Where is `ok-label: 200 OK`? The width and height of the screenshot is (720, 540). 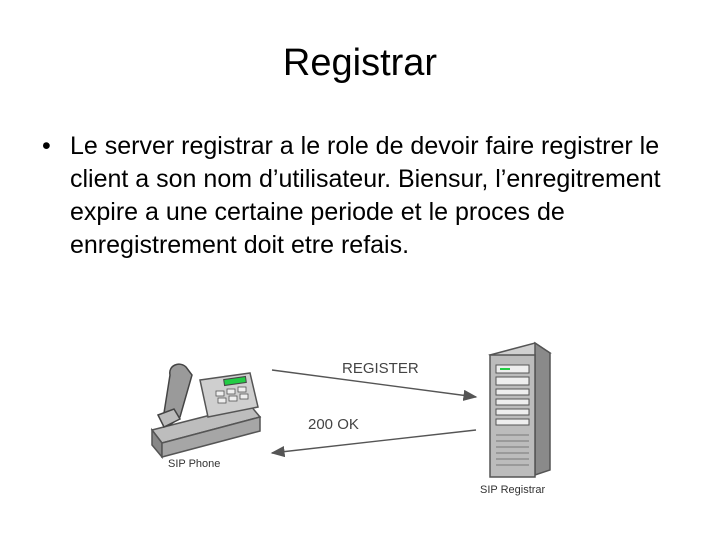
ok-label: 200 OK is located at coordinates (333, 424).